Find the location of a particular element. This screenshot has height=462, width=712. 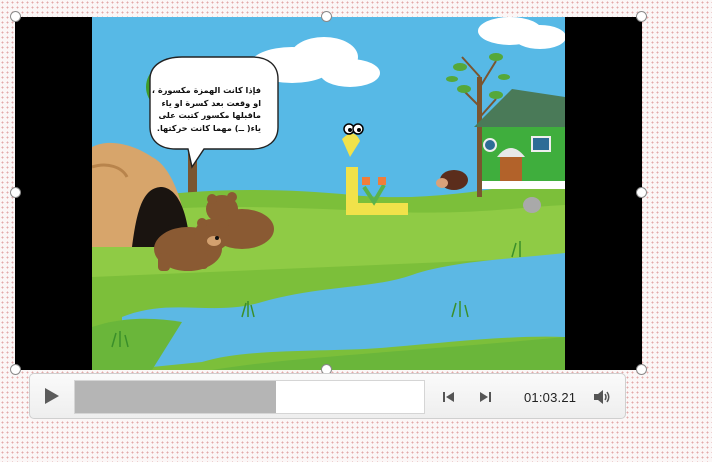

step-forward-button is located at coordinates (485, 397).